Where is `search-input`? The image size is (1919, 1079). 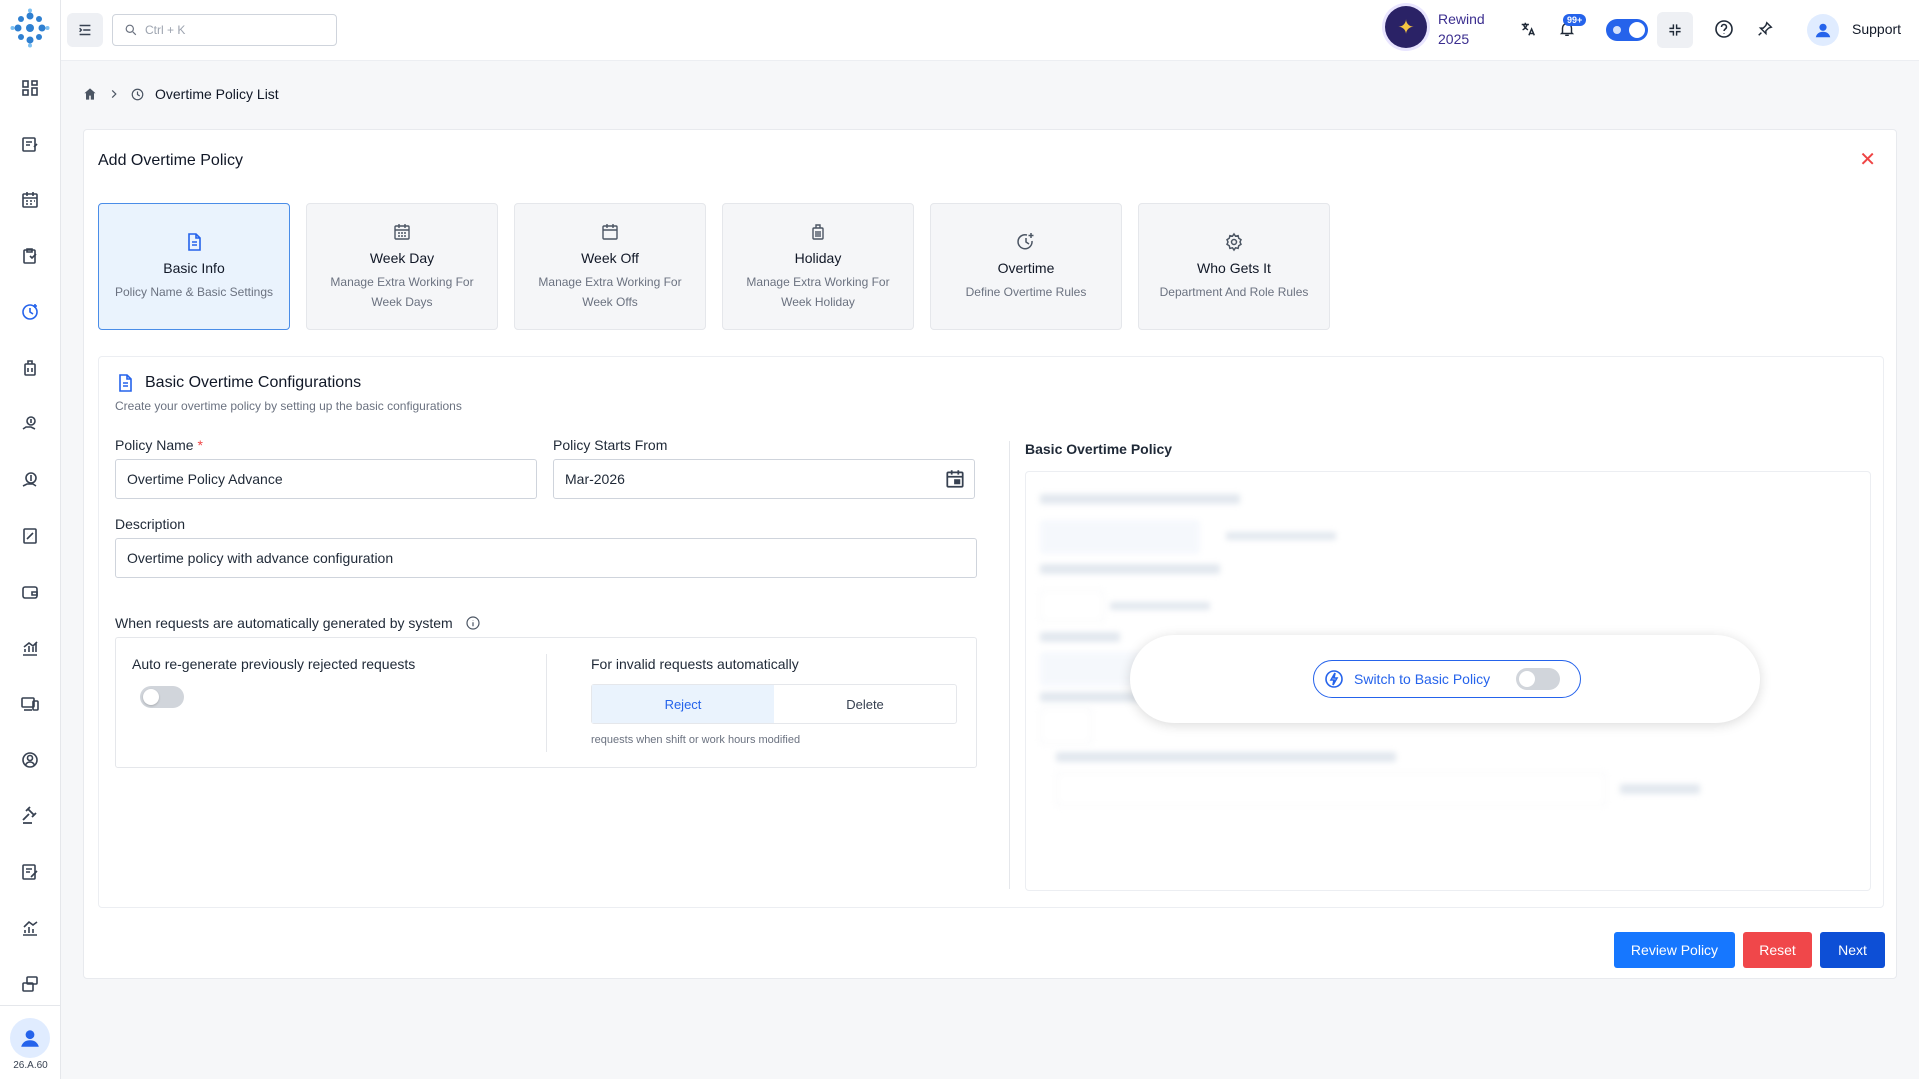
search-input is located at coordinates (230, 30).